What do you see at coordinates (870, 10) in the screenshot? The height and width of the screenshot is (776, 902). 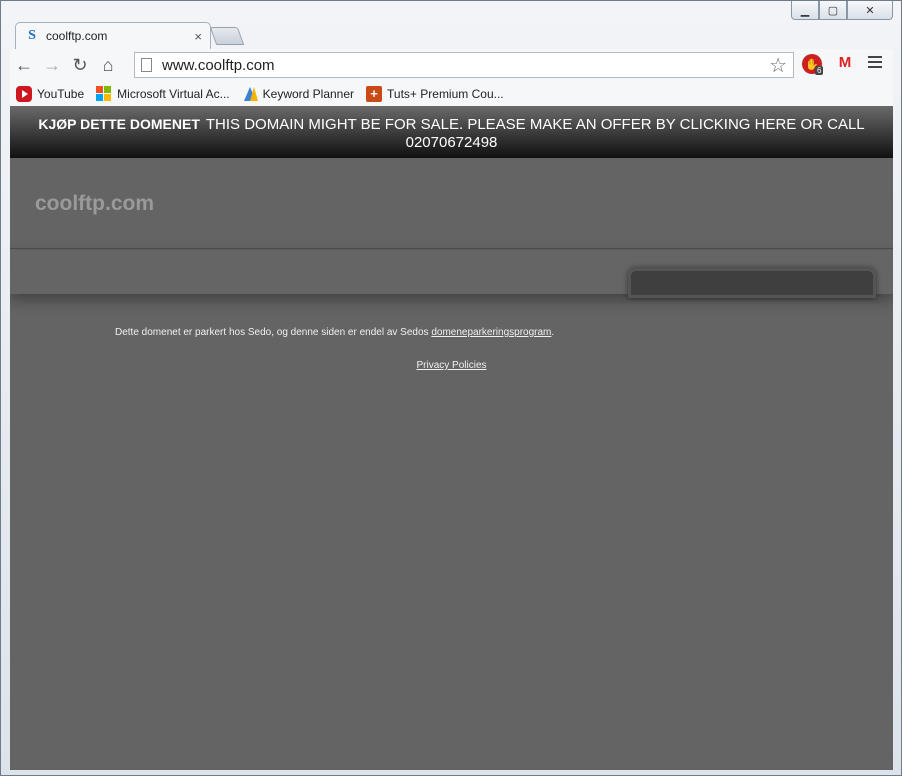 I see `close-window-button: ✕` at bounding box center [870, 10].